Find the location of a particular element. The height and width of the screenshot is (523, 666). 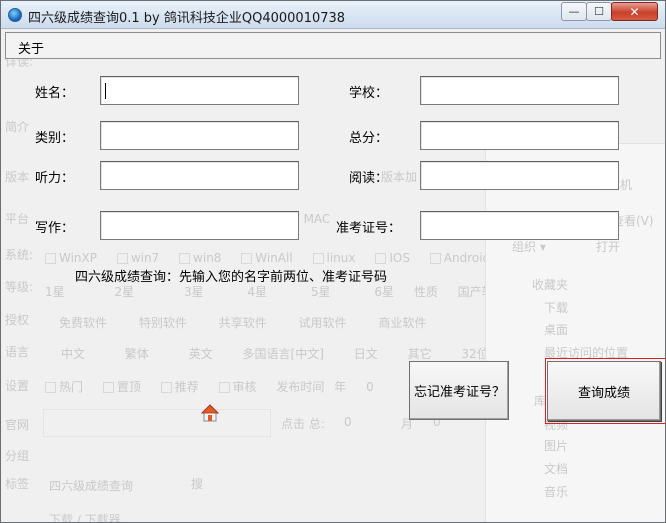

ghost-explorer-item: 文档 is located at coordinates (556, 469).